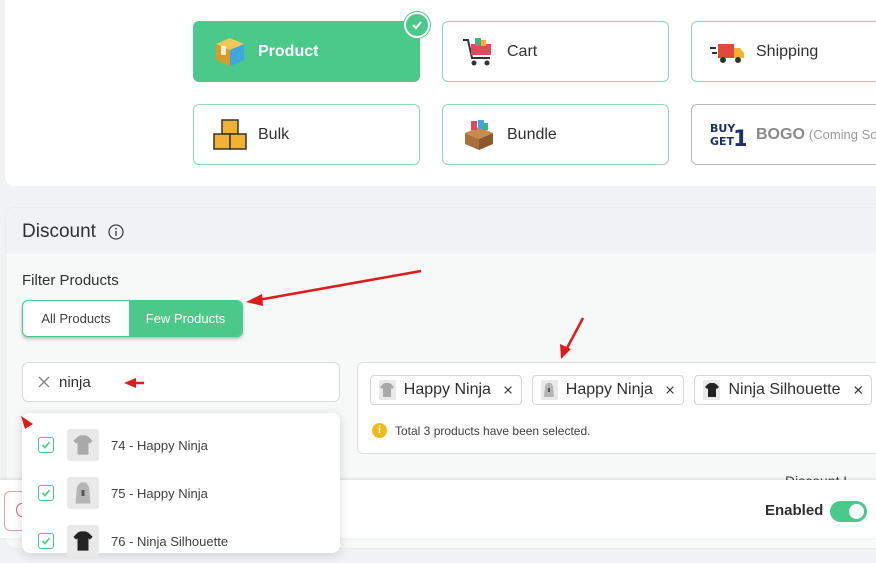 Image resolution: width=876 pixels, height=563 pixels. What do you see at coordinates (288, 51) in the screenshot?
I see `type-card-label: Product` at bounding box center [288, 51].